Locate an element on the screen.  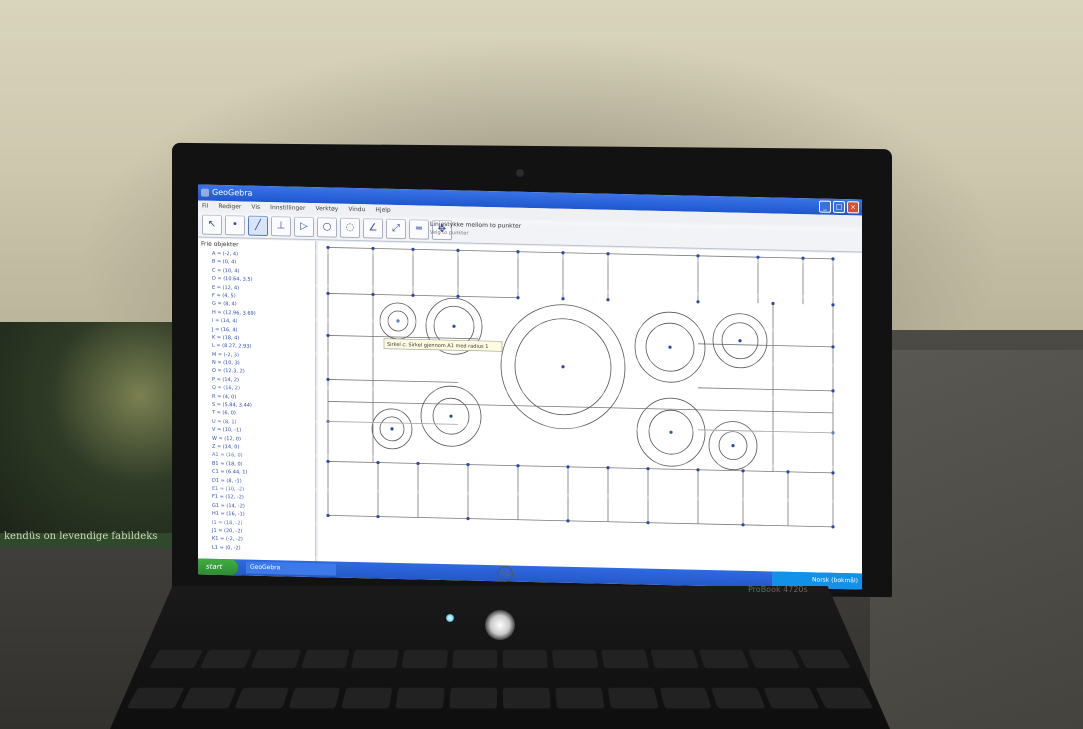
minimize-button: _ is located at coordinates (825, 206).